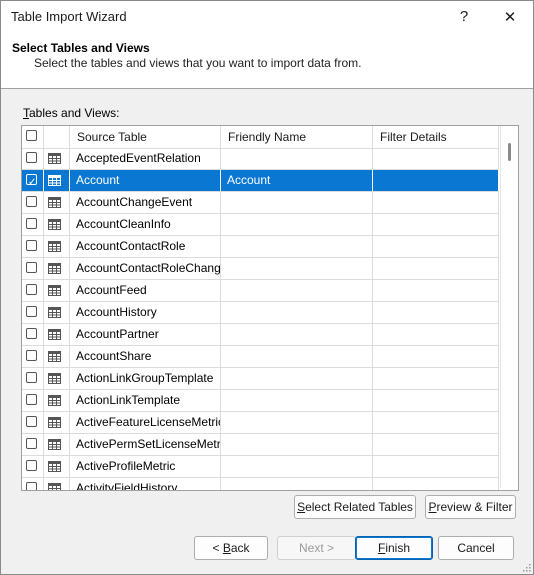 The image size is (534, 575). I want to click on select-related-label: Select Related Tables, so click(355, 507).